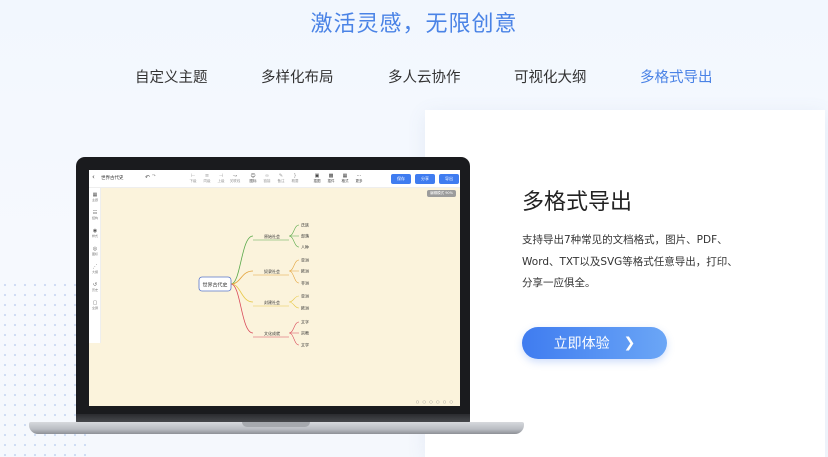 The image size is (828, 457). I want to click on toolbar-hyperlink: ∞ 链接, so click(267, 179).